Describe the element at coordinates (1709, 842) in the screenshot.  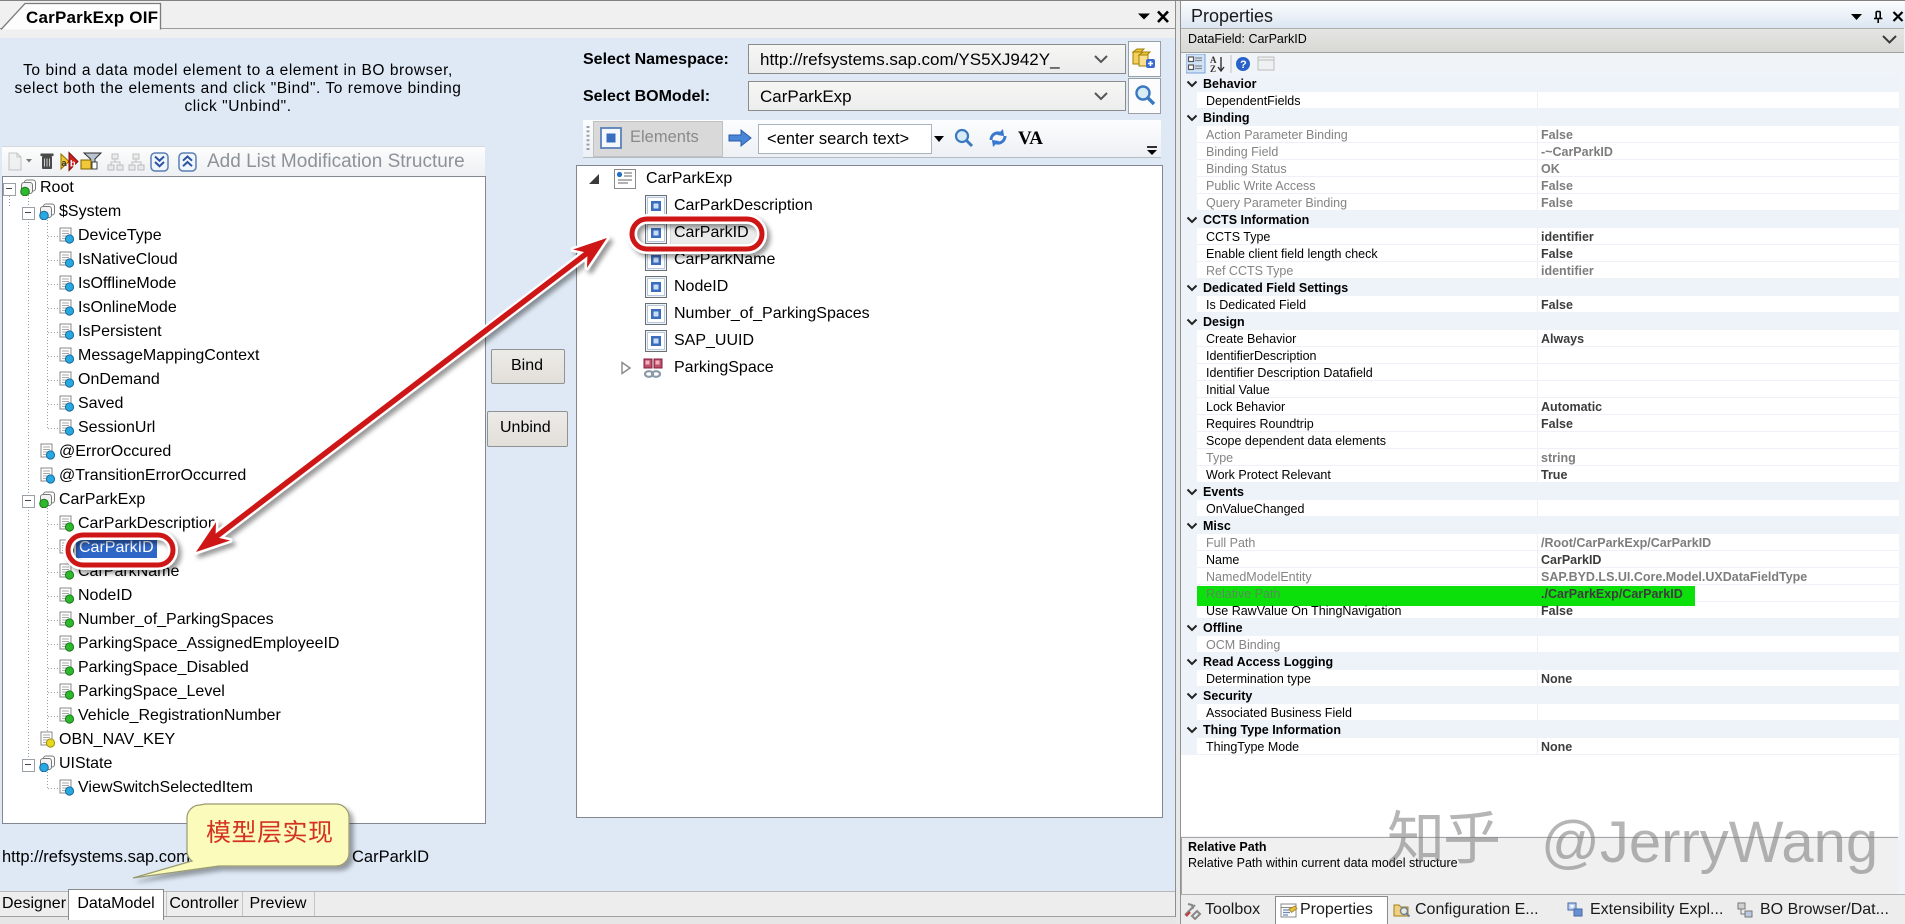
I see `svg-text: @JerryWang` at that location.